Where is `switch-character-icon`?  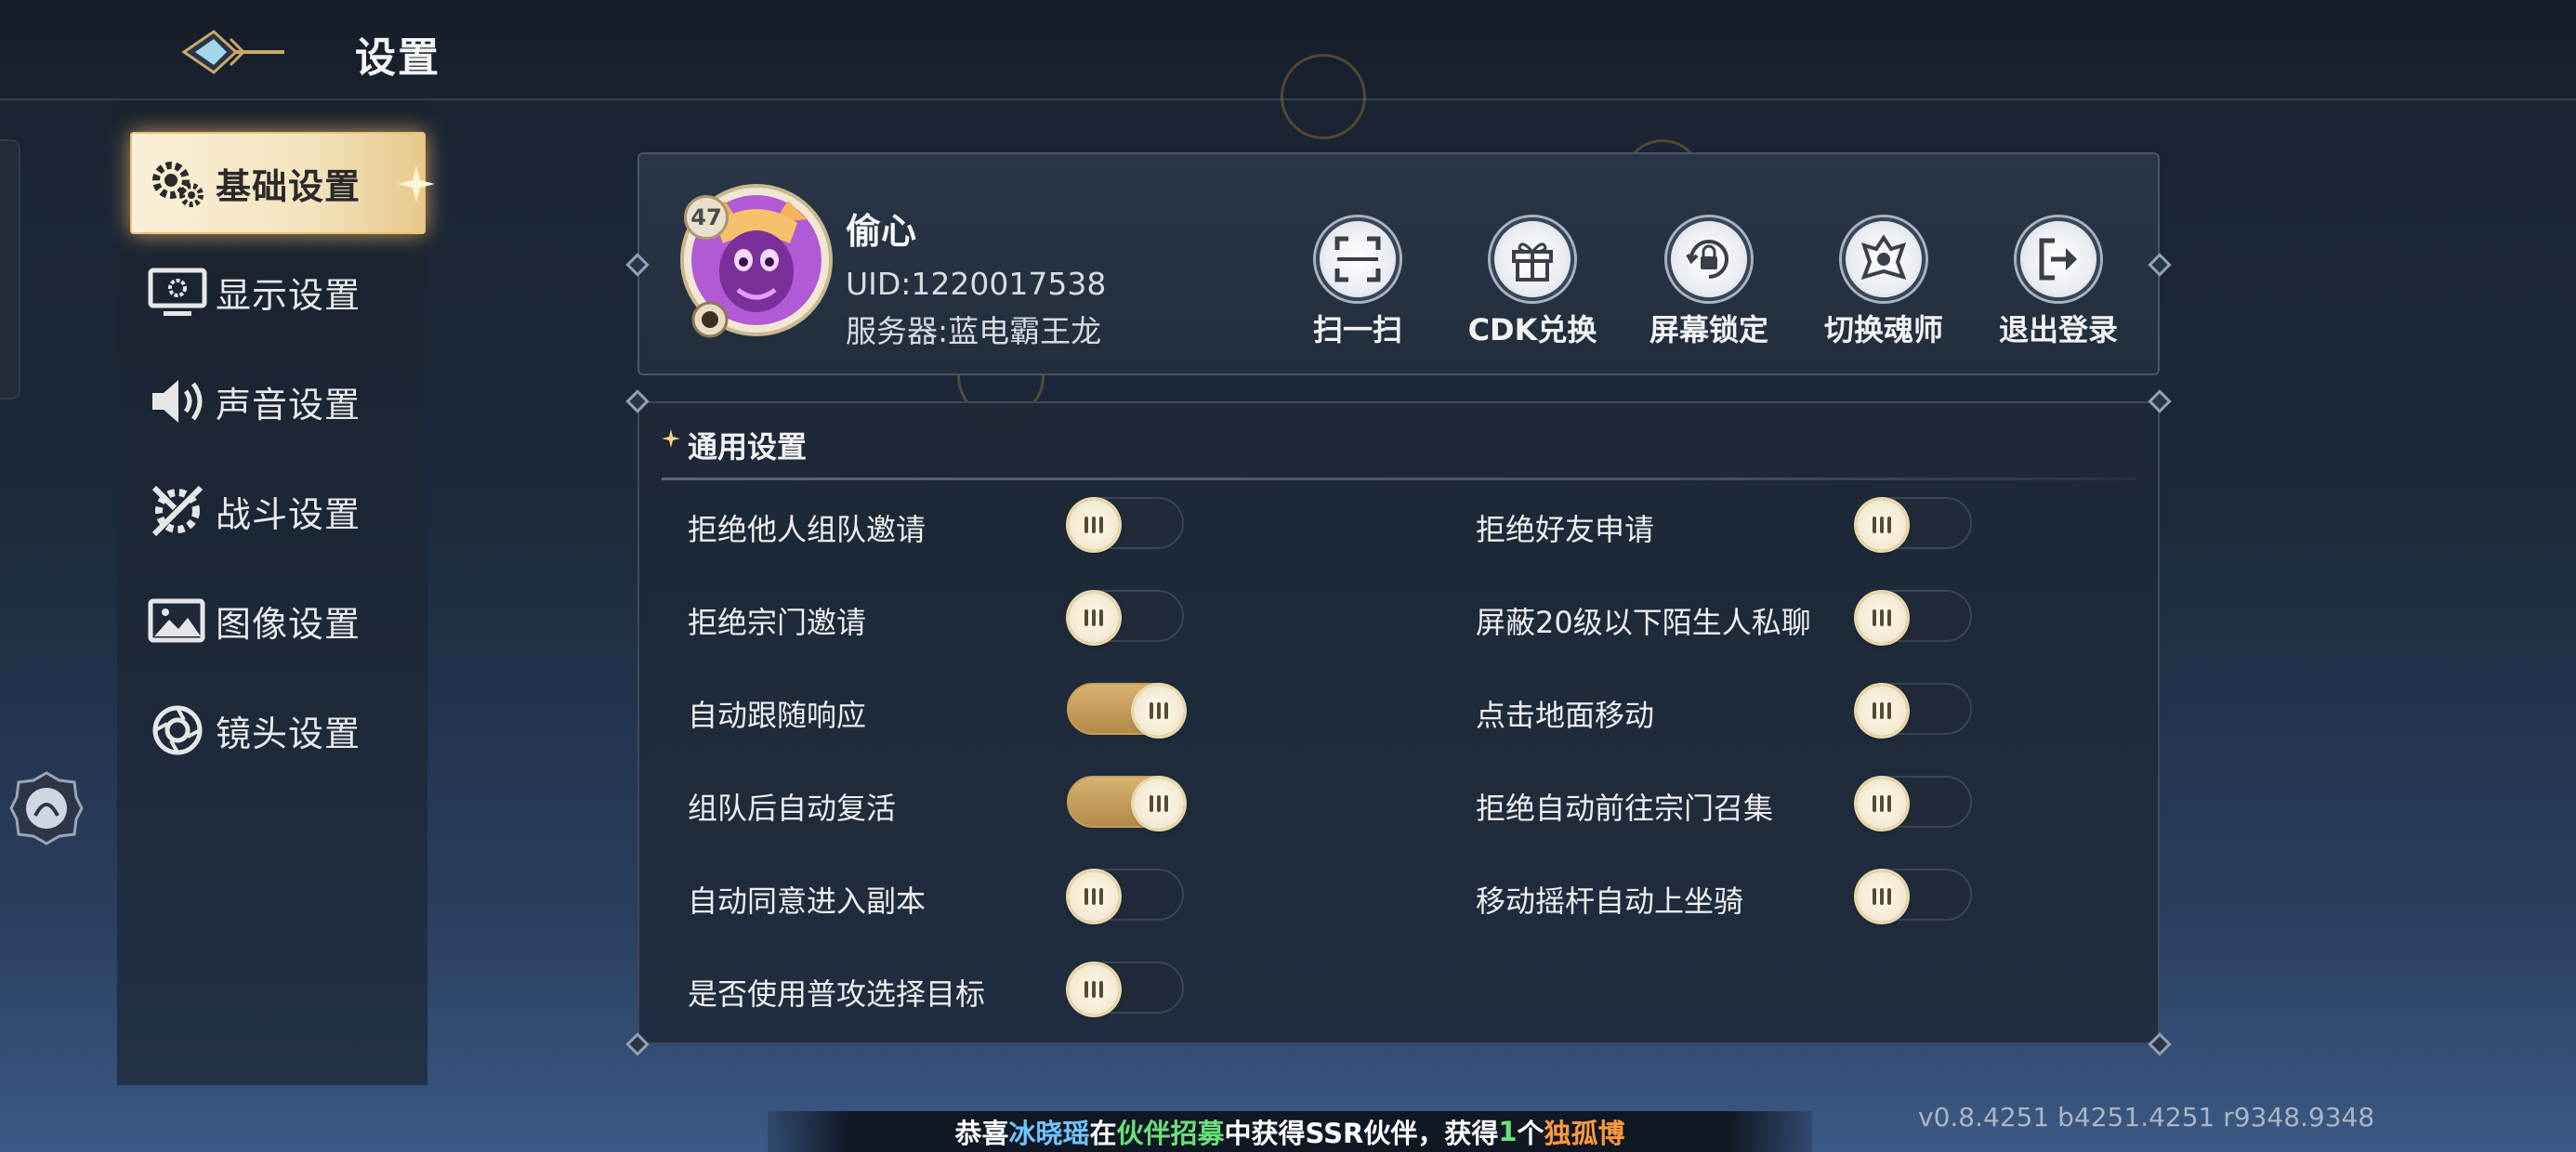
switch-character-icon is located at coordinates (1883, 259).